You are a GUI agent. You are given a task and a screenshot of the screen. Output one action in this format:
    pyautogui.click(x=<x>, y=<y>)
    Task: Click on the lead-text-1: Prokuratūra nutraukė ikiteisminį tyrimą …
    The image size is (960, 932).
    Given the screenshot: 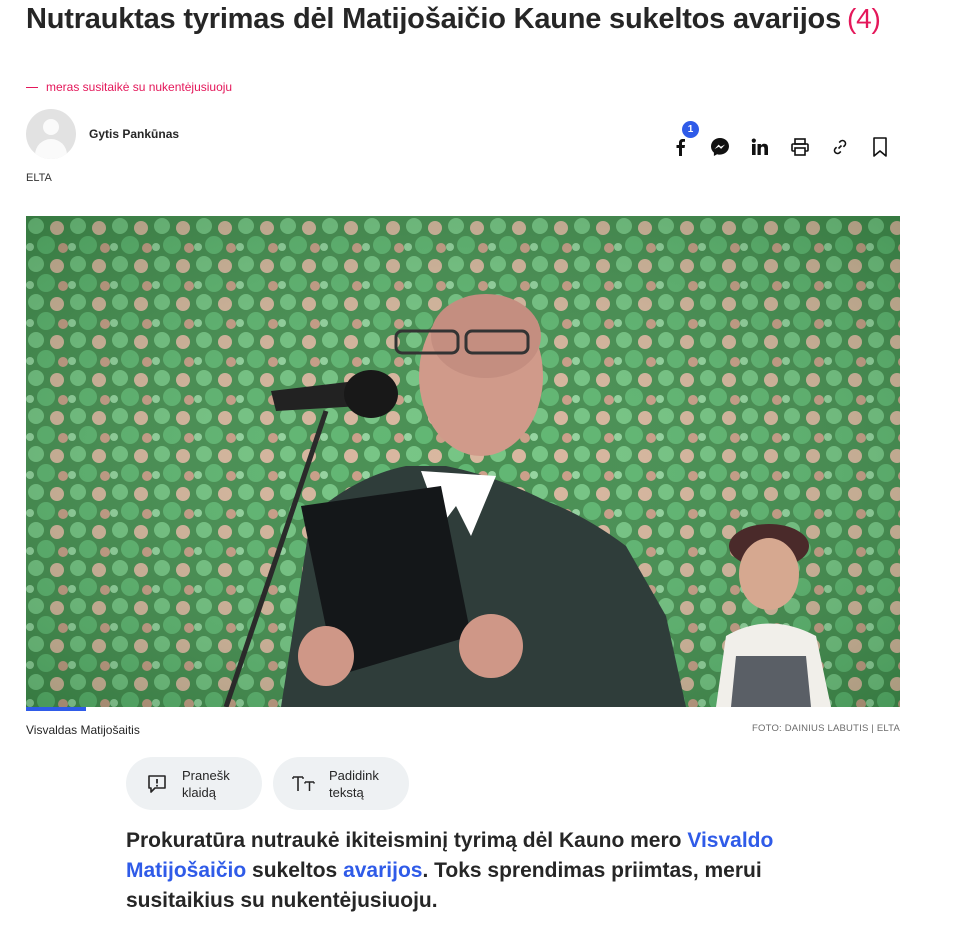 What is the action you would take?
    pyautogui.click(x=407, y=840)
    